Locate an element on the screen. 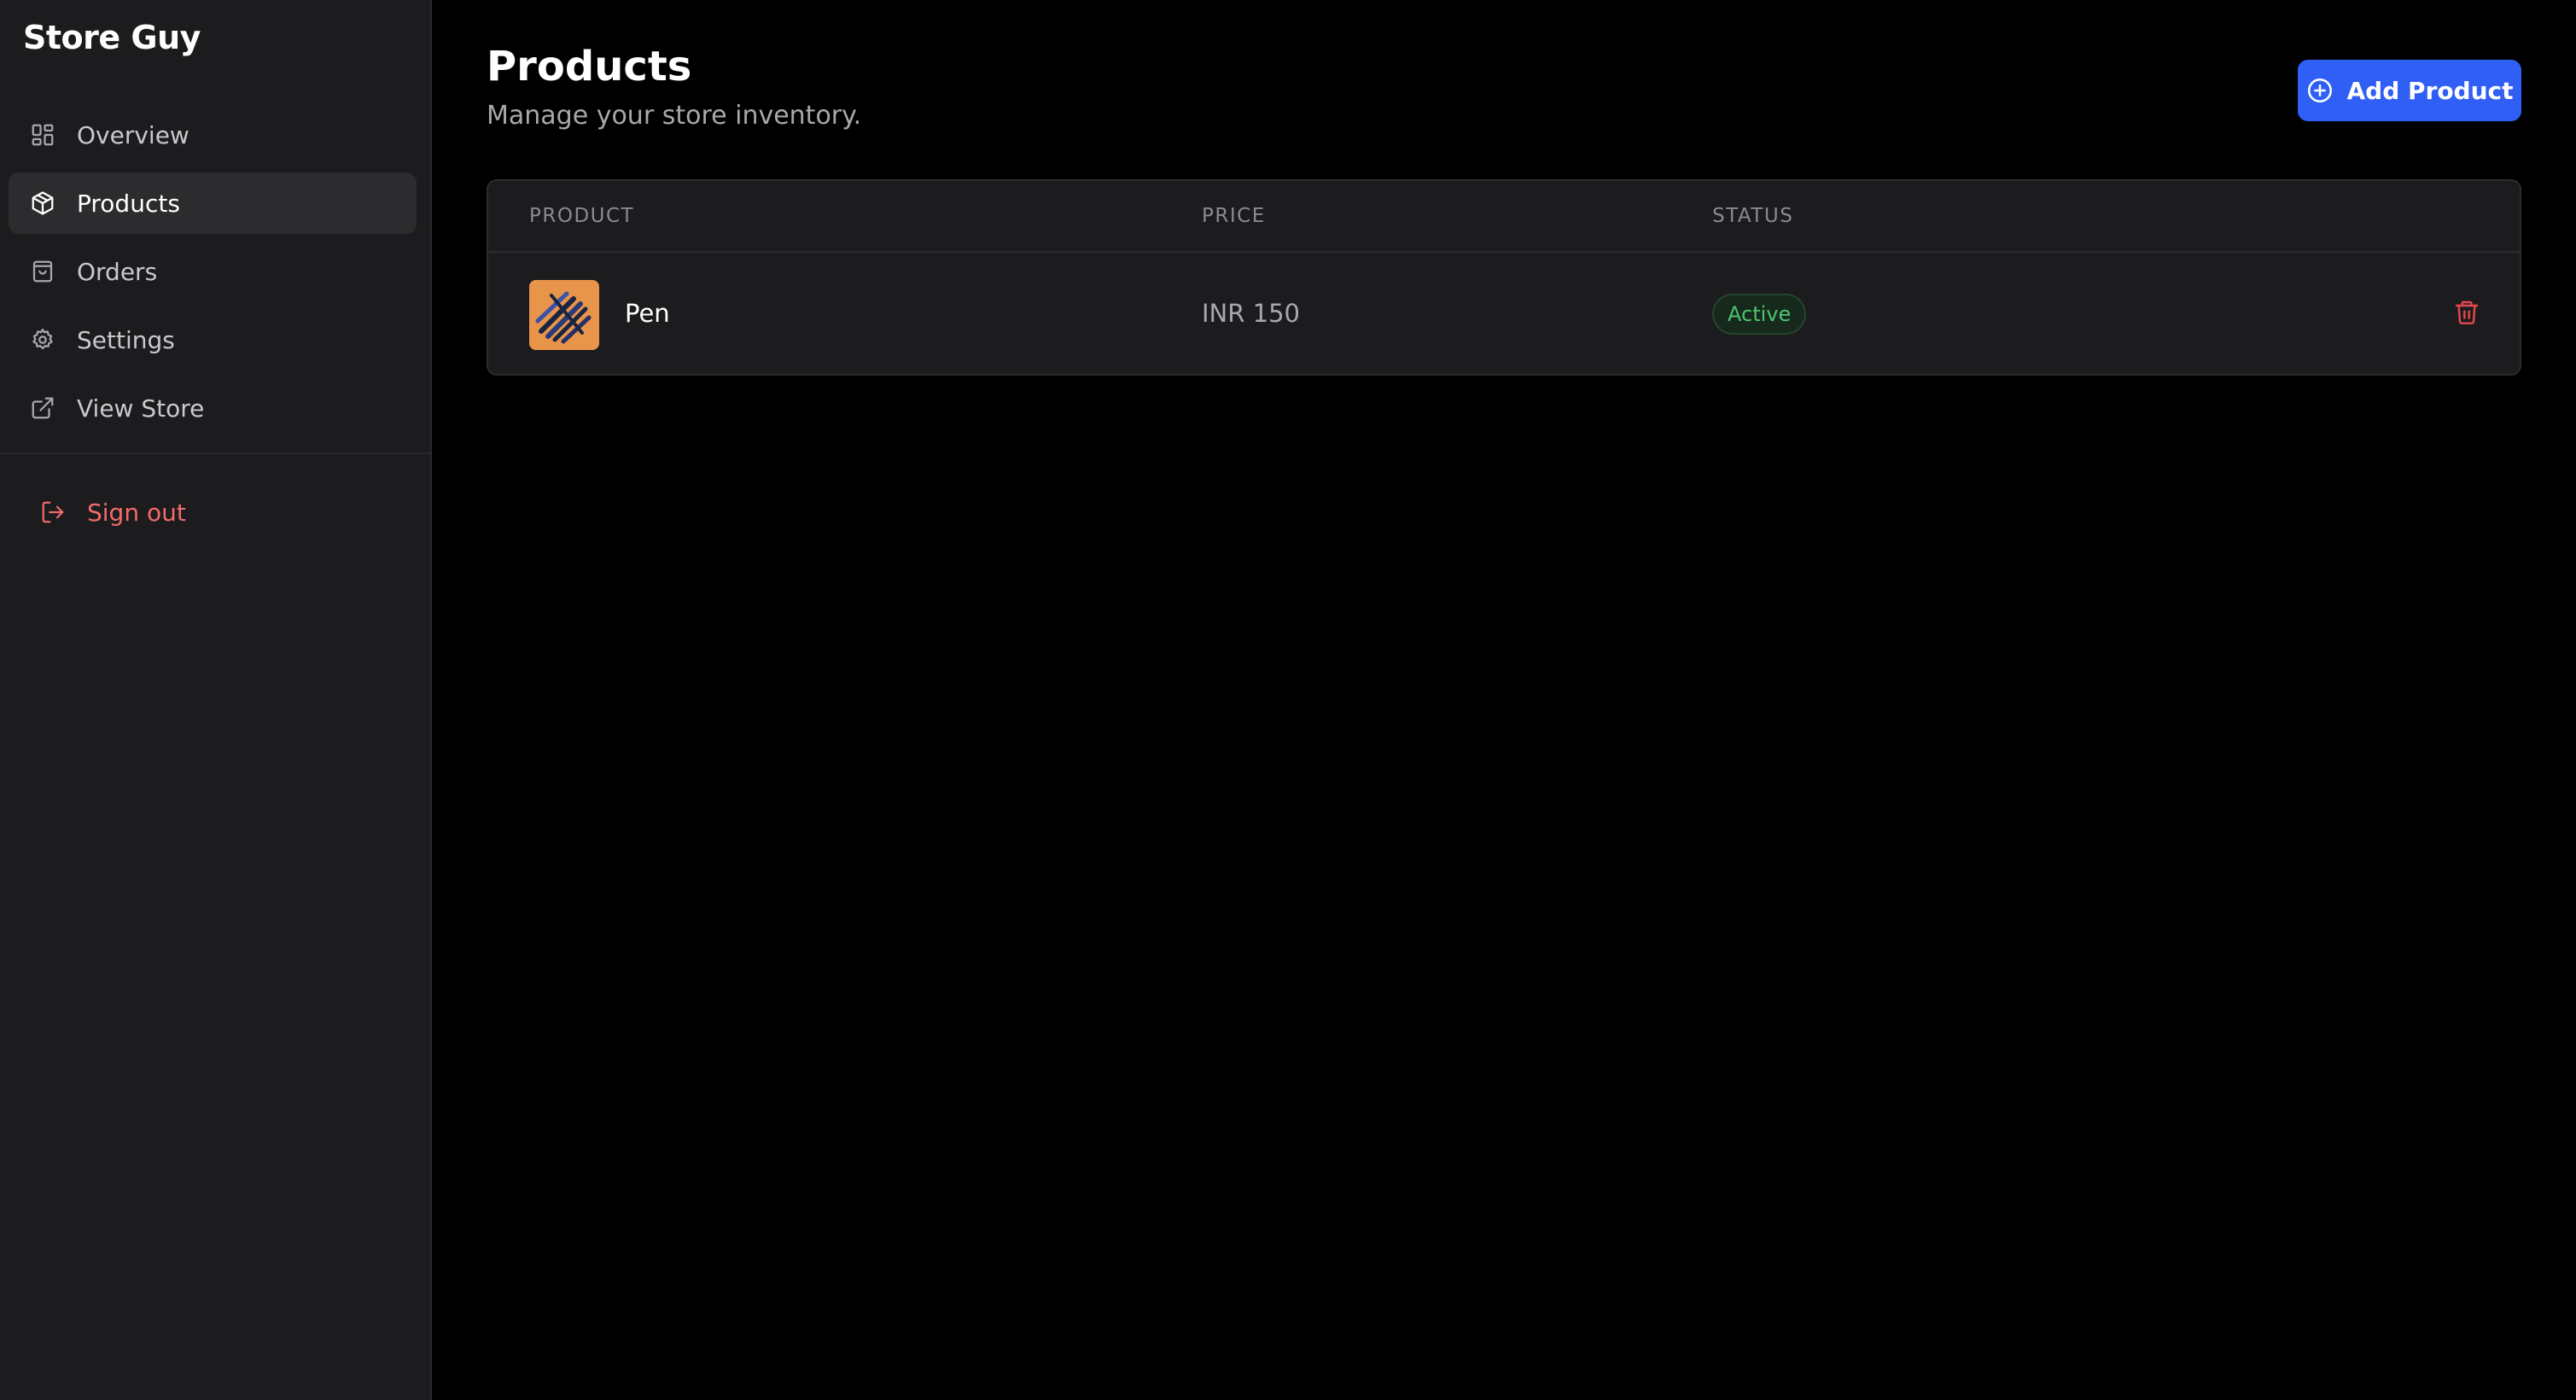 The height and width of the screenshot is (1400, 2576). grid-icon is located at coordinates (42, 135).